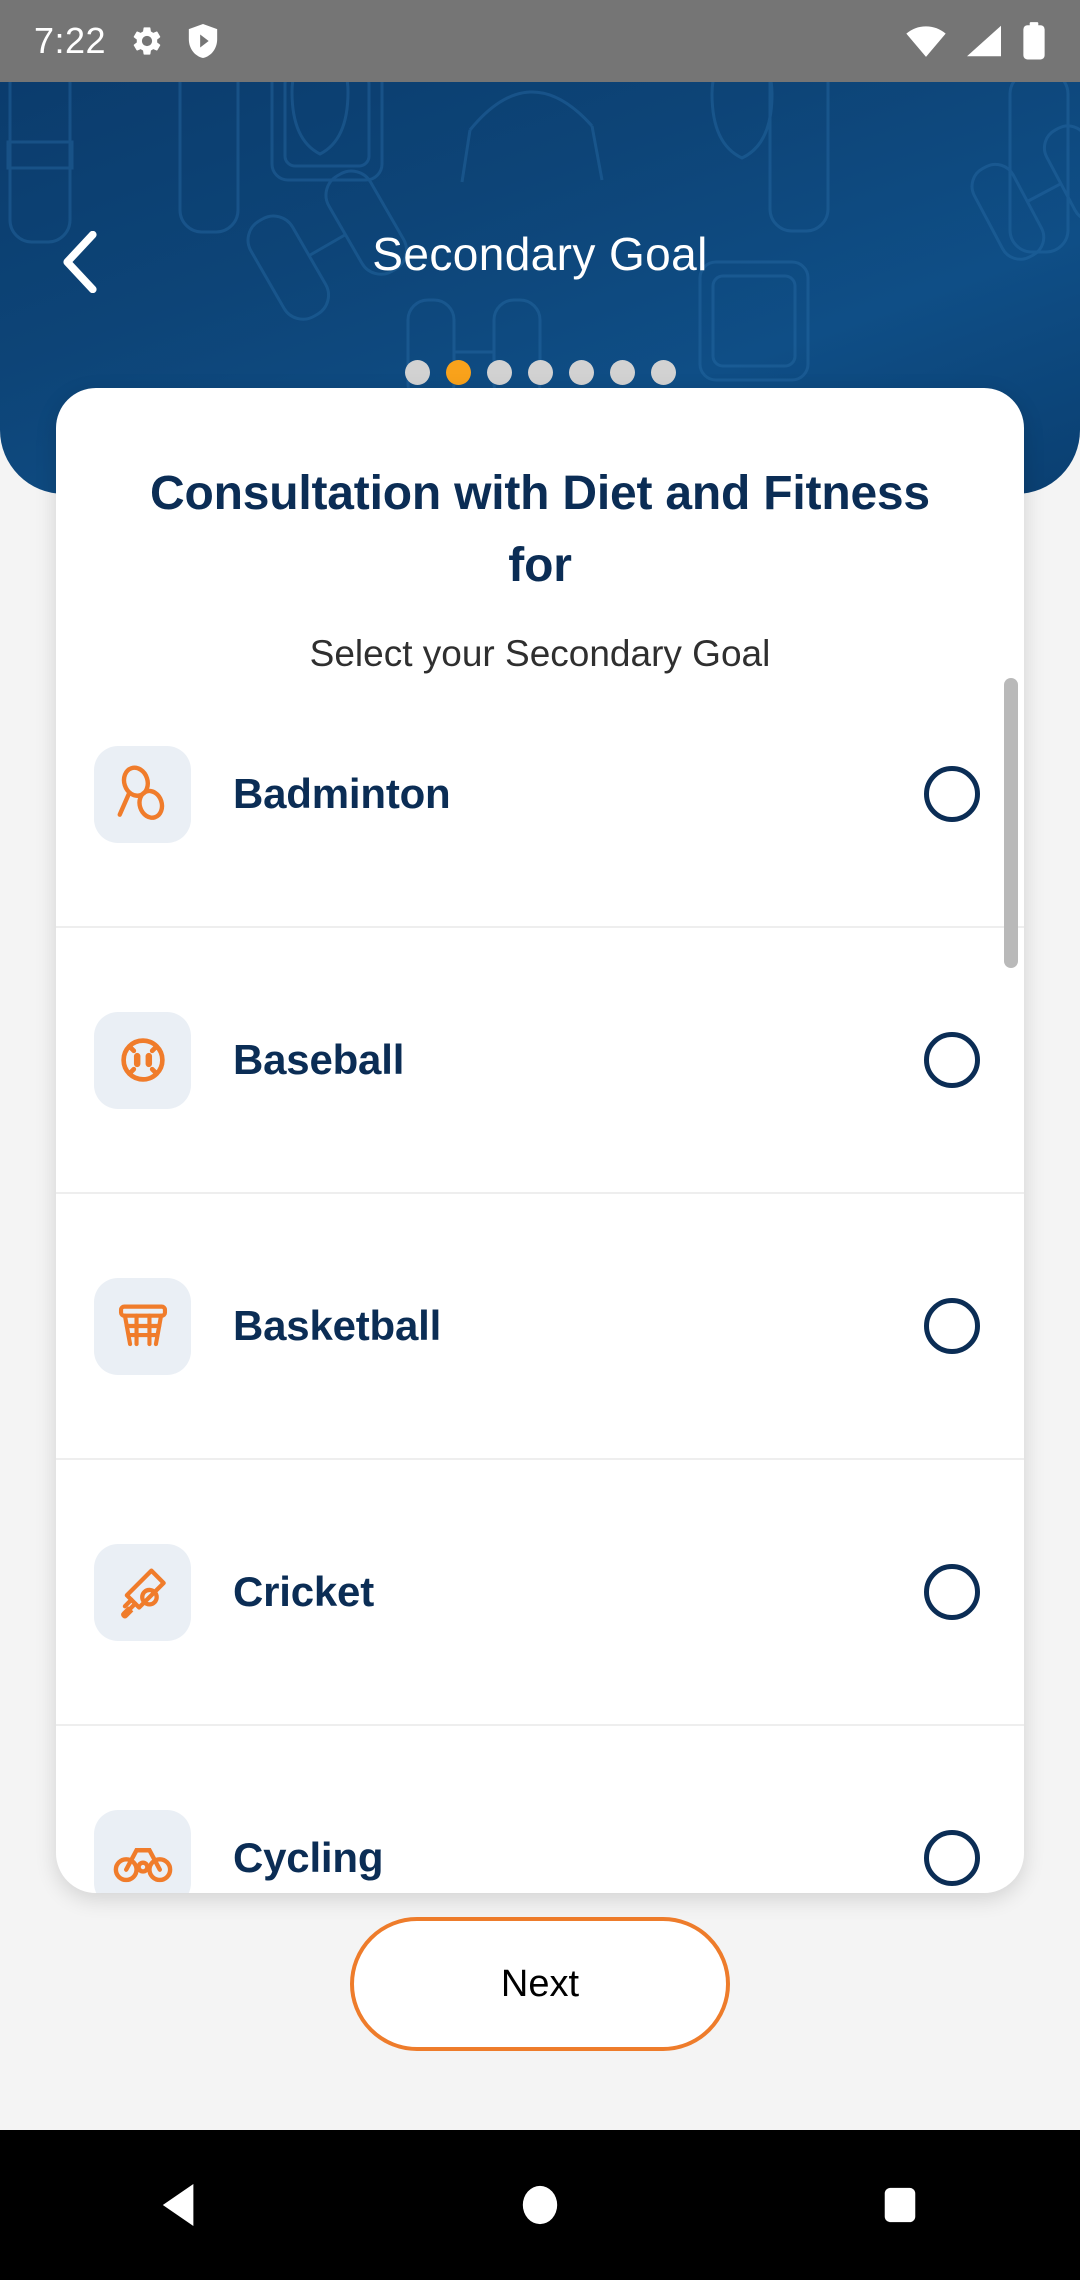  What do you see at coordinates (540, 254) in the screenshot?
I see `page-title: Secondary Goal` at bounding box center [540, 254].